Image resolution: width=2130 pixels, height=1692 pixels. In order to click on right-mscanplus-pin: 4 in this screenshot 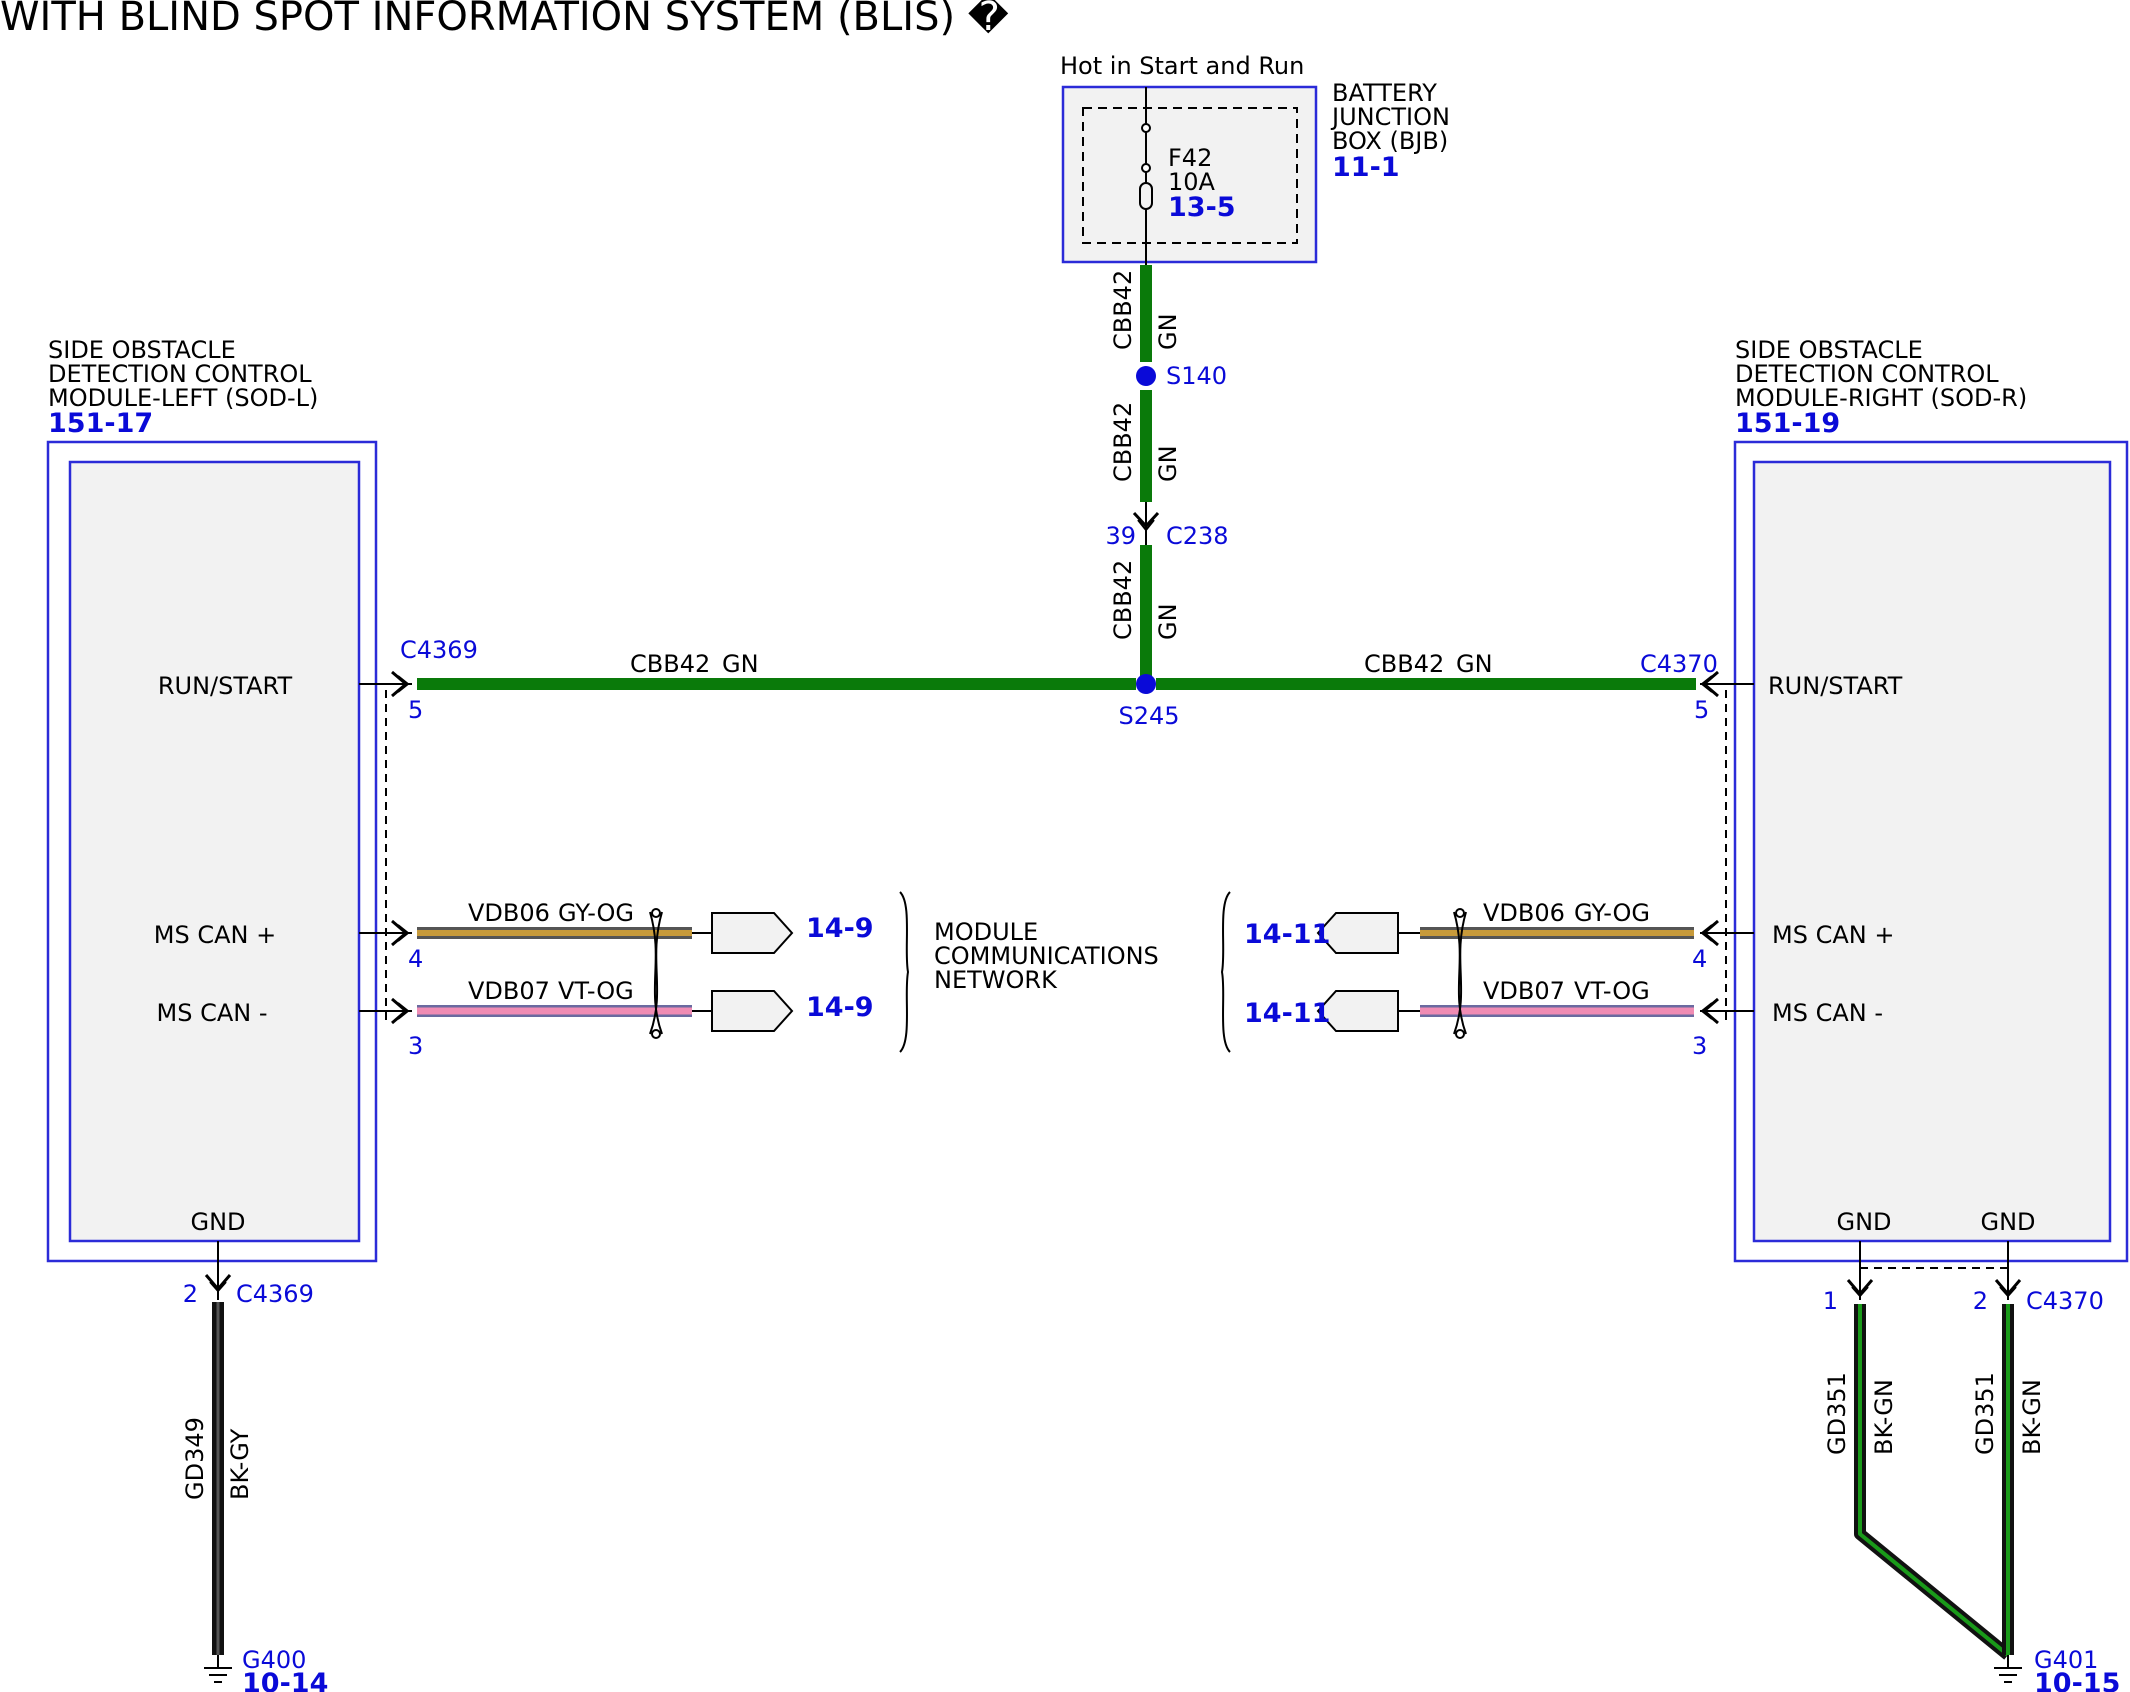, I will do `click(1699, 959)`.